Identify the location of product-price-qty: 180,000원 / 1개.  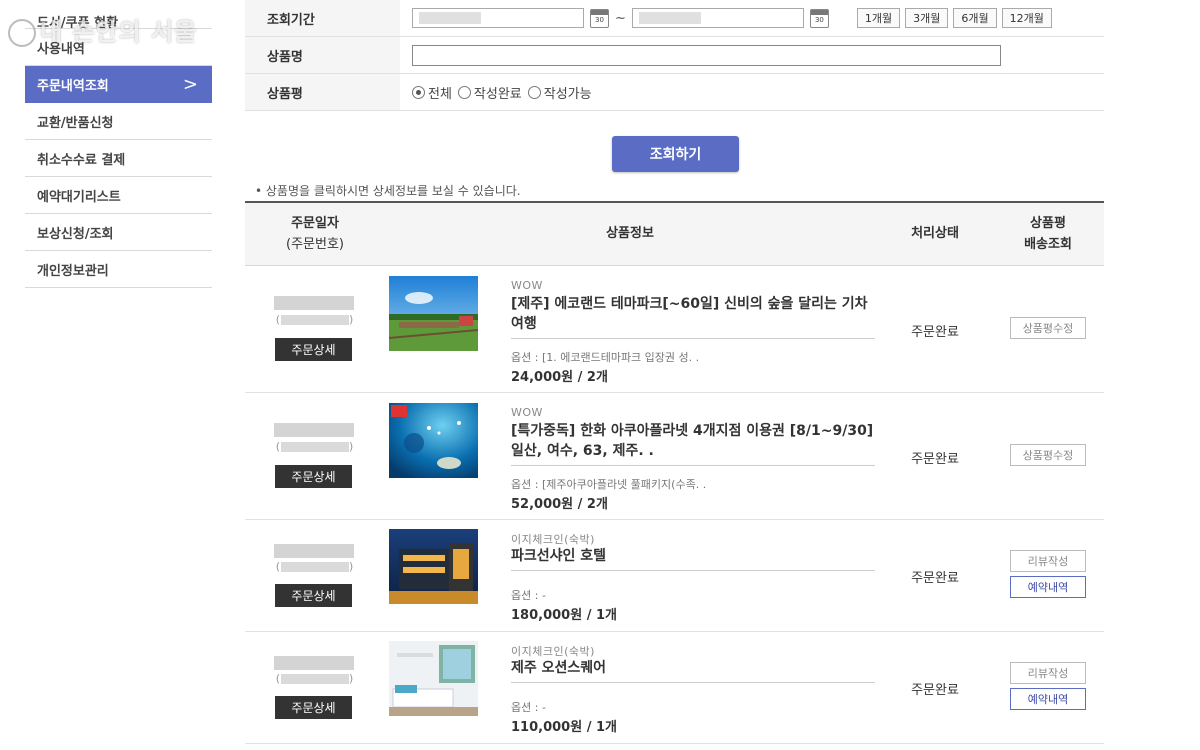
(564, 615).